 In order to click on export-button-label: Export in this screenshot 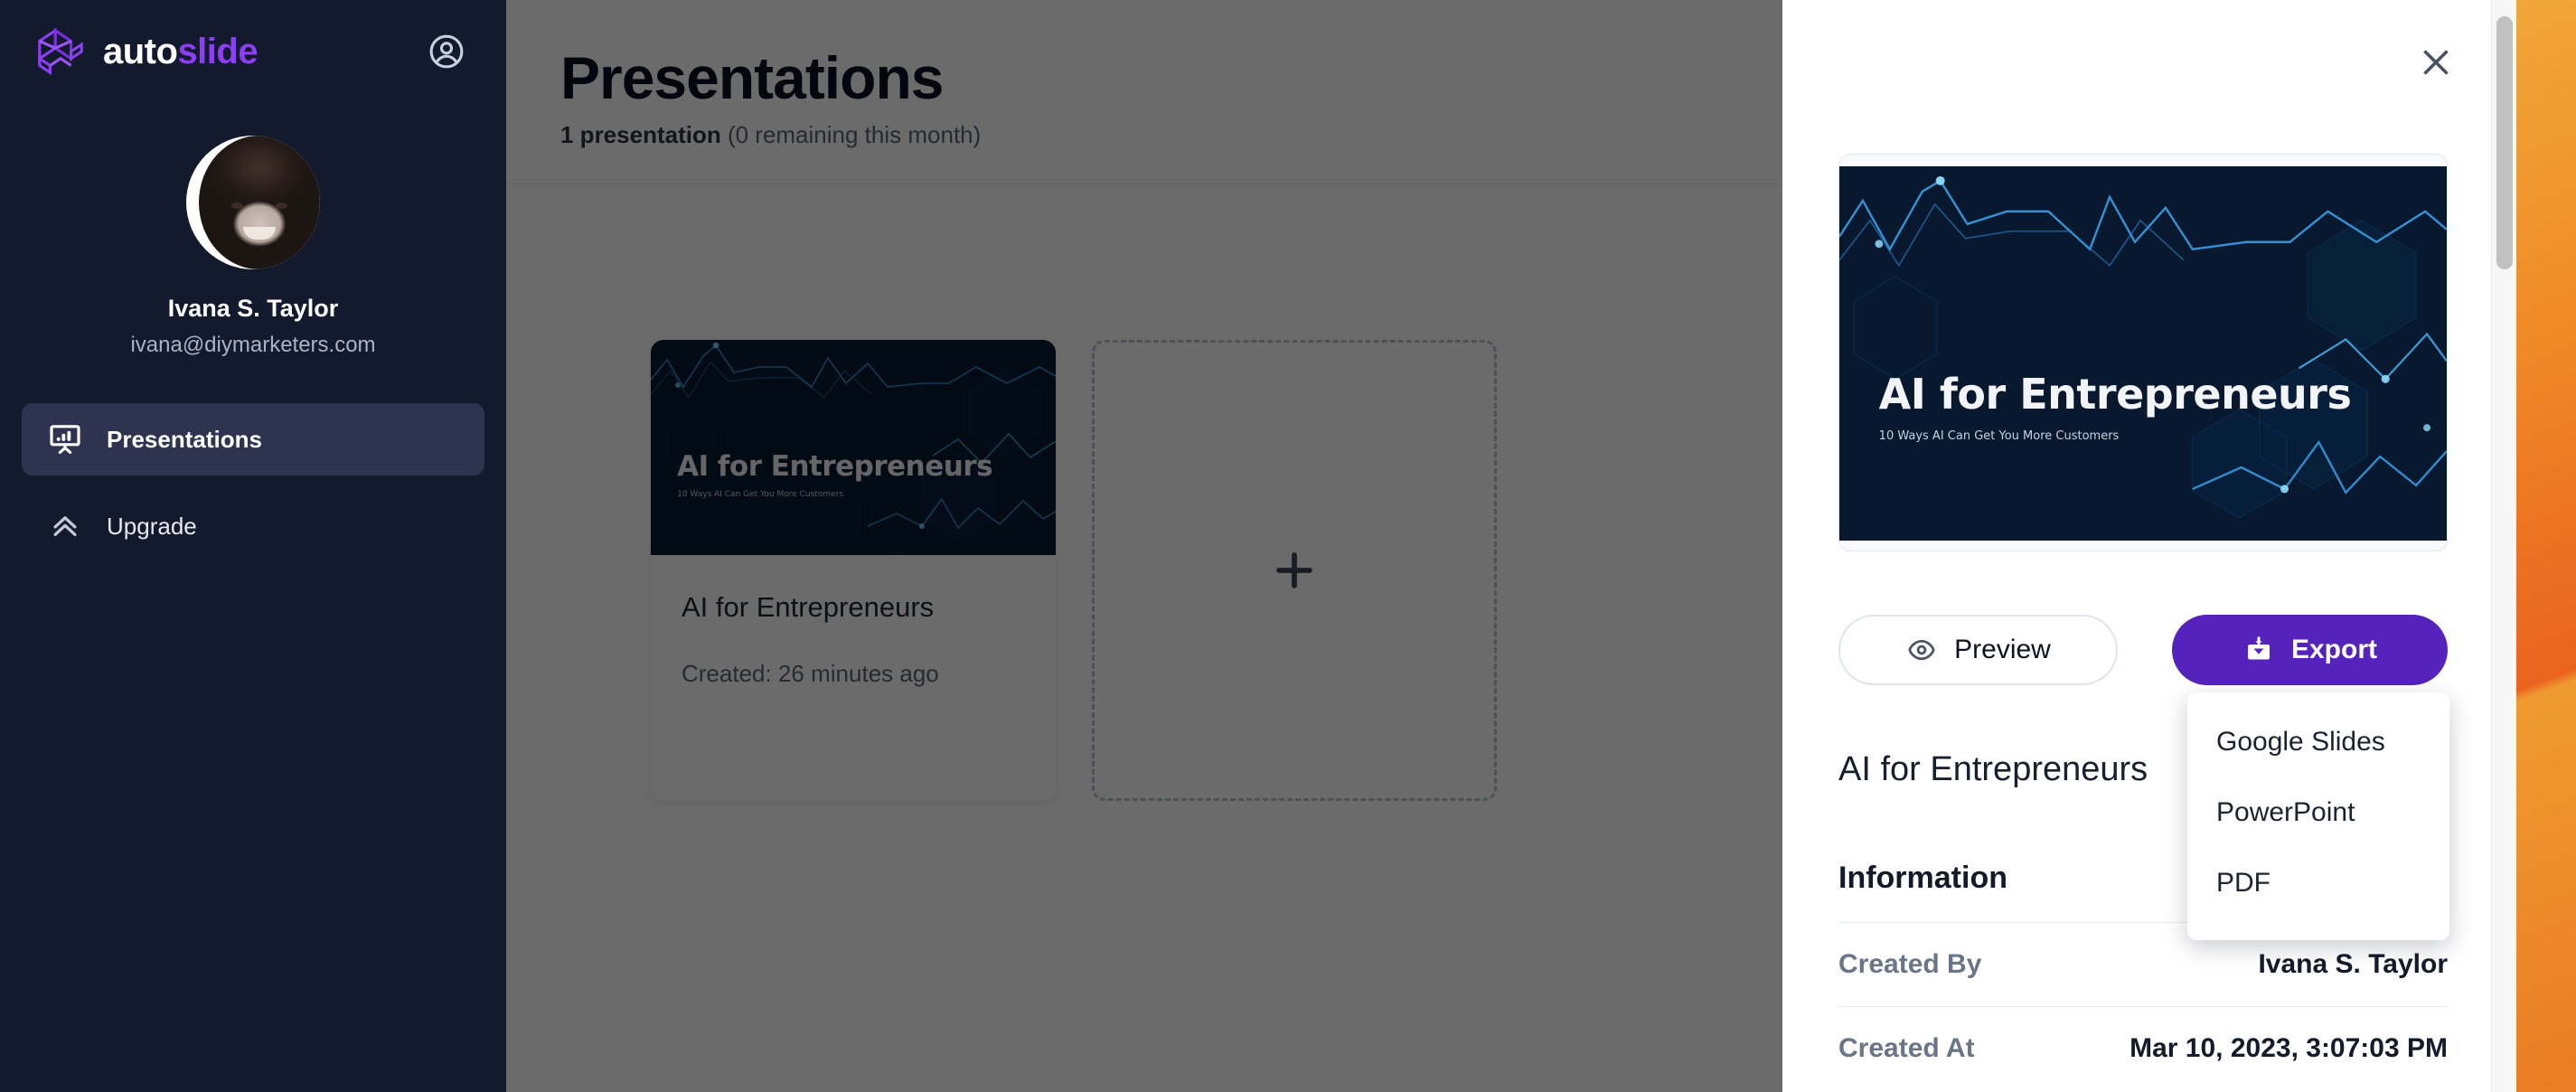, I will do `click(2333, 649)`.